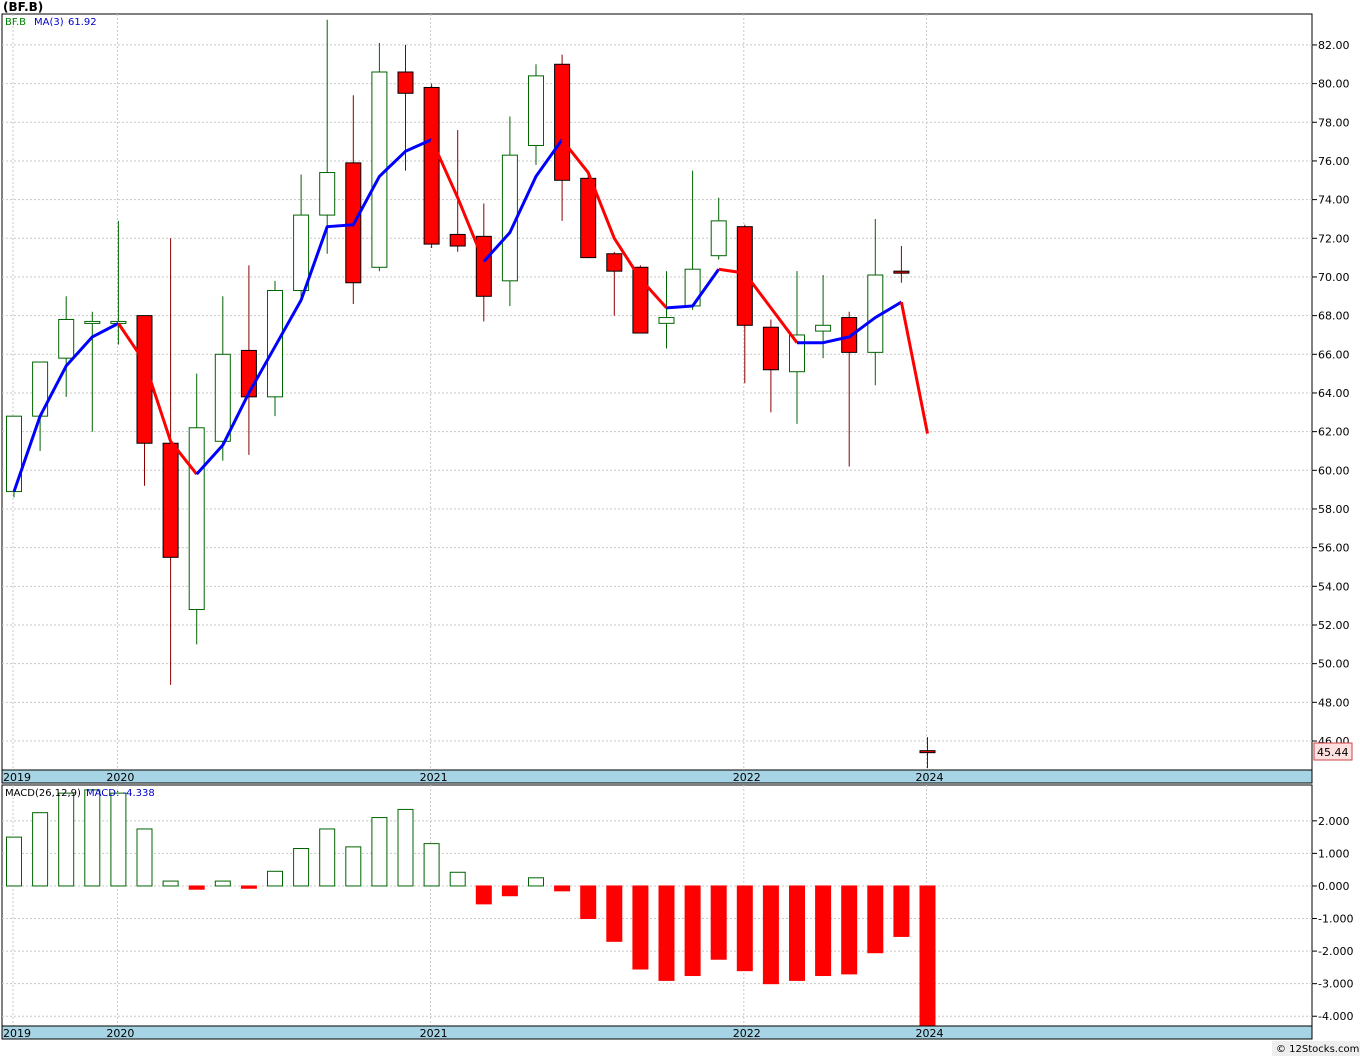 The width and height of the screenshot is (1360, 1056). I want to click on price-y-tick-label: 74.00, so click(1334, 200).